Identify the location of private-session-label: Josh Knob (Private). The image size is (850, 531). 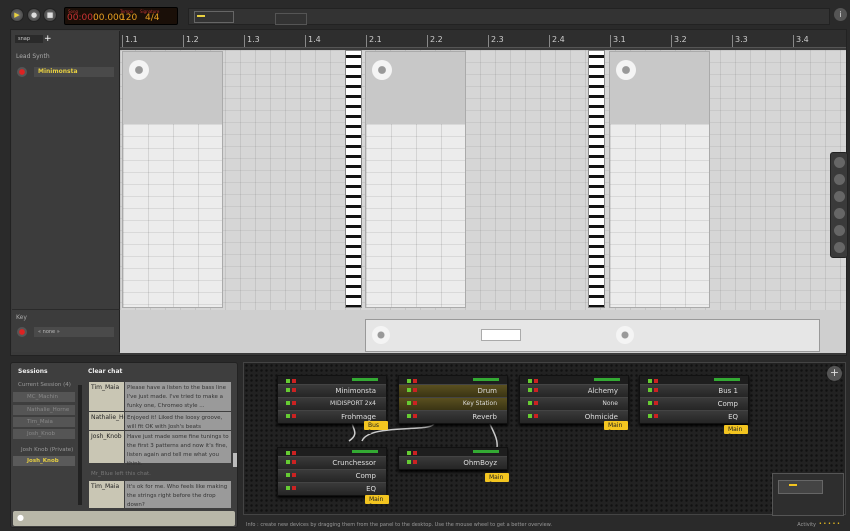
(47, 450).